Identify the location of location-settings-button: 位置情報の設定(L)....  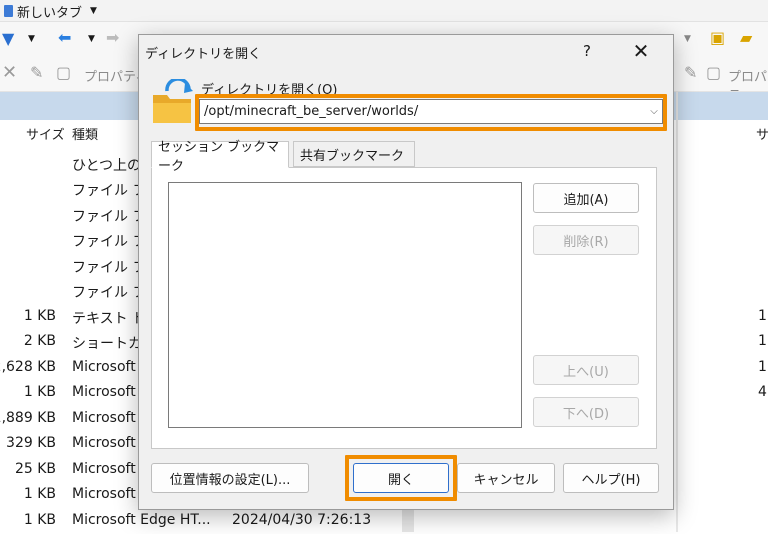
(230, 478).